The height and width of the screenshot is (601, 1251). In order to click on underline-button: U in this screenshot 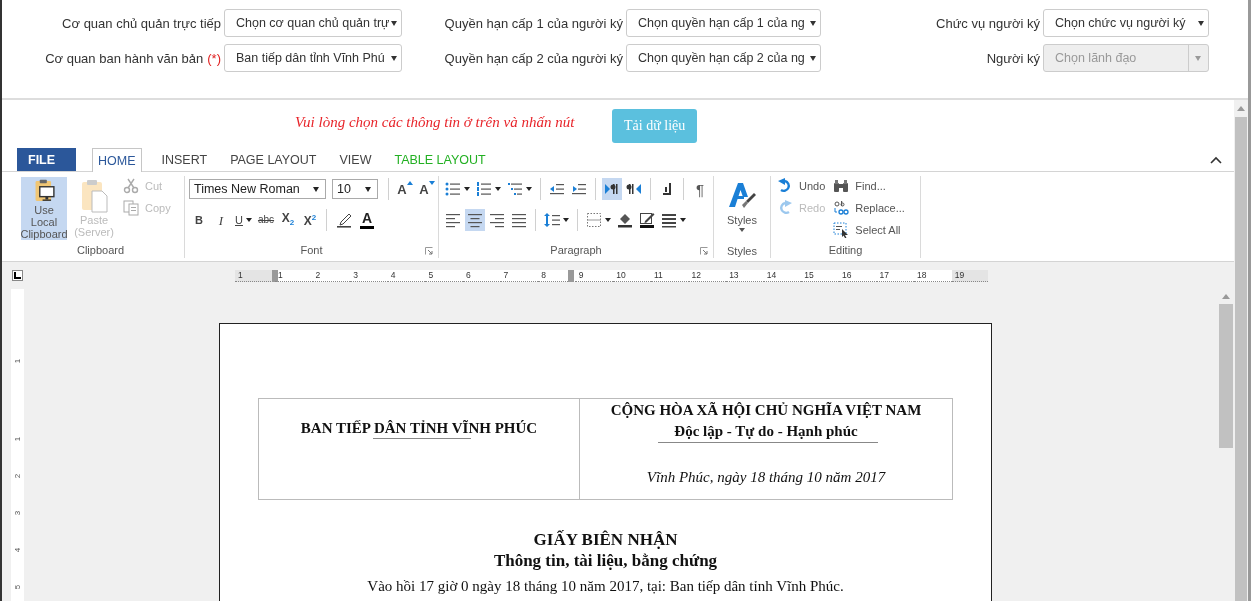, I will do `click(243, 220)`.